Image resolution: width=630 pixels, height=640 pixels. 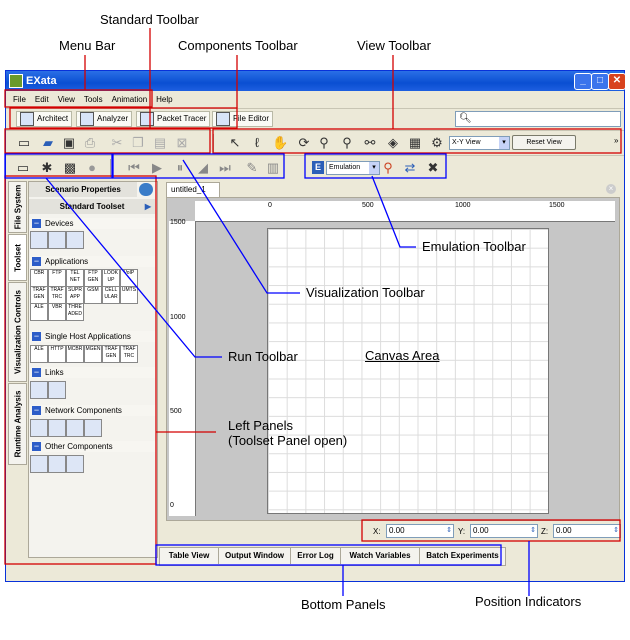 What do you see at coordinates (617, 81) in the screenshot?
I see `close-button: ✕` at bounding box center [617, 81].